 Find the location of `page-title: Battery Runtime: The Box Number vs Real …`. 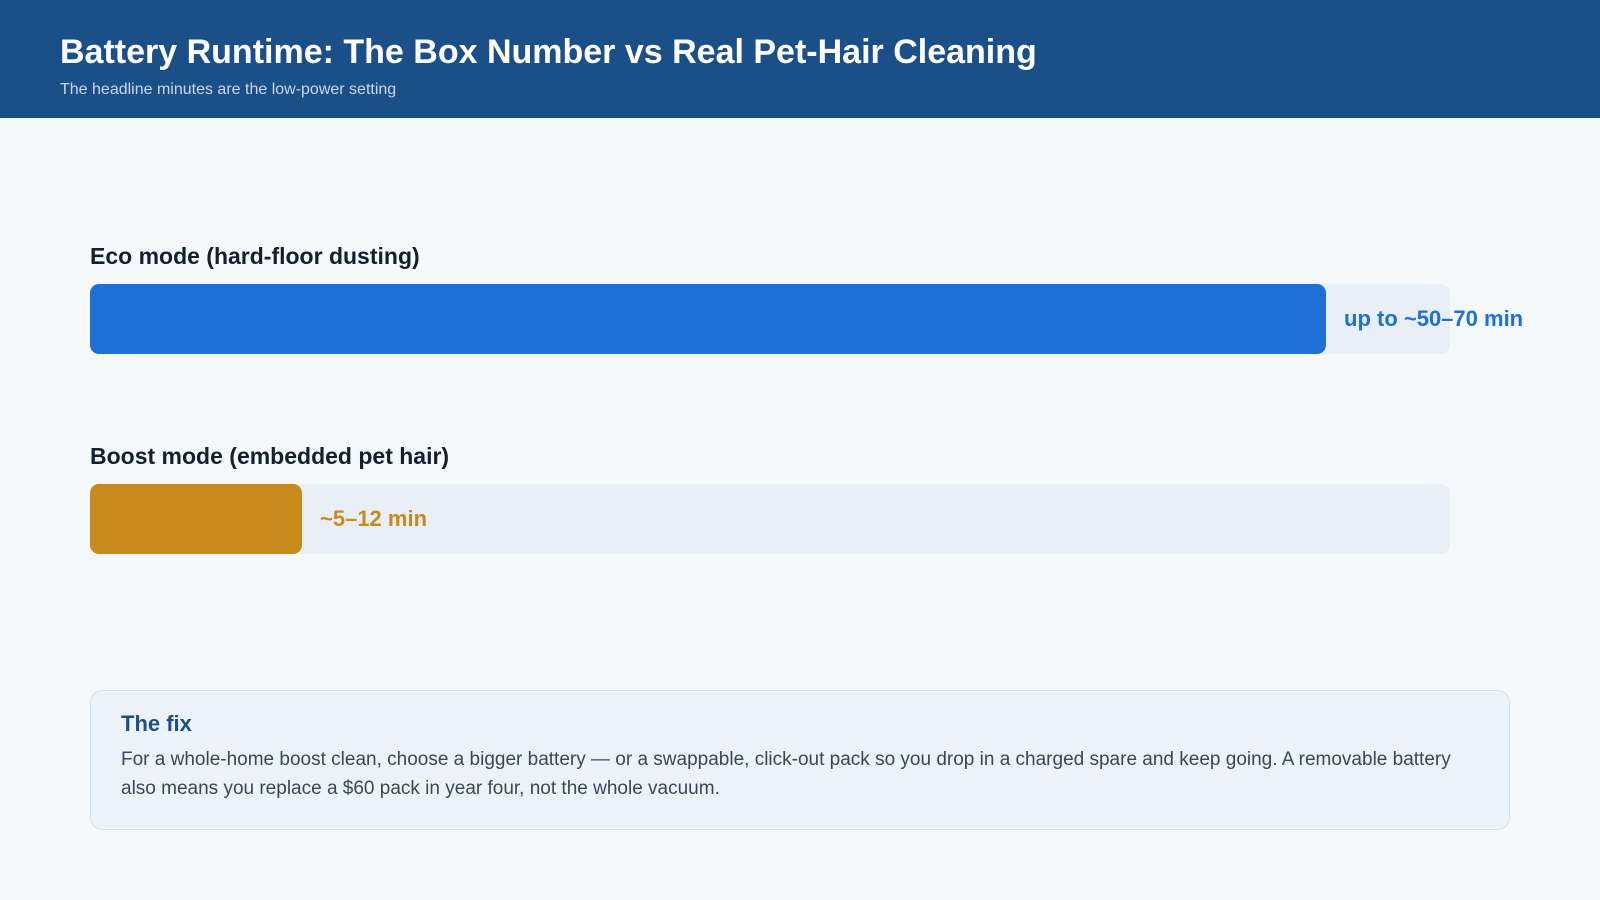

page-title: Battery Runtime: The Box Number vs Real … is located at coordinates (548, 52).